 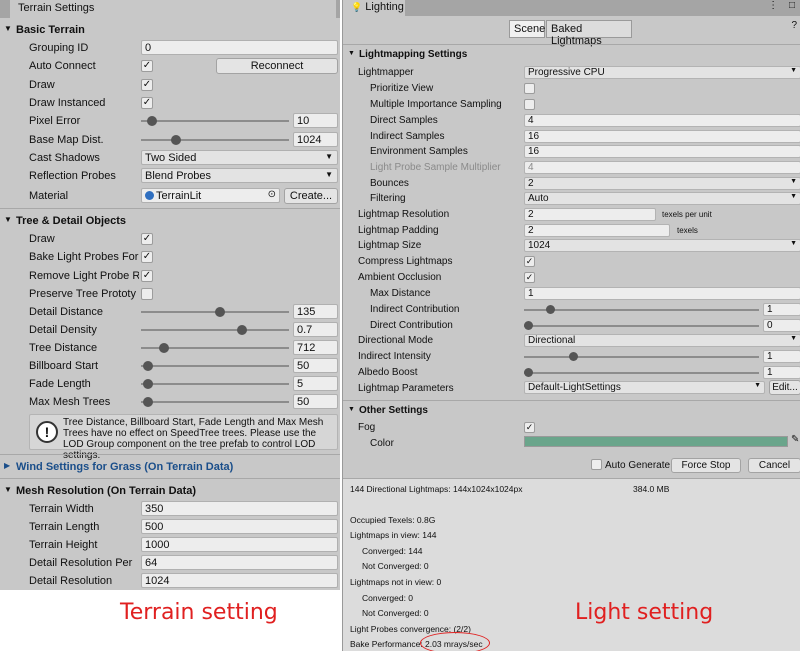 What do you see at coordinates (644, 387) in the screenshot?
I see `lightmap-parameters-dropdown: Default-LightSettings ▼` at bounding box center [644, 387].